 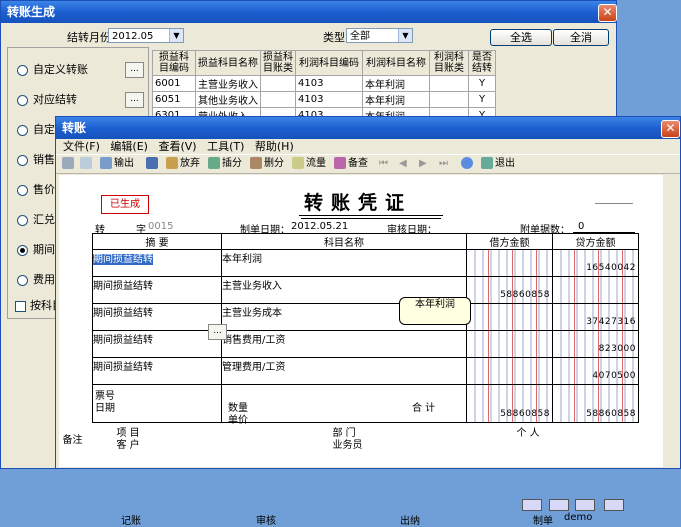 I want to click on credit-amount: 16540042, so click(x=611, y=268).